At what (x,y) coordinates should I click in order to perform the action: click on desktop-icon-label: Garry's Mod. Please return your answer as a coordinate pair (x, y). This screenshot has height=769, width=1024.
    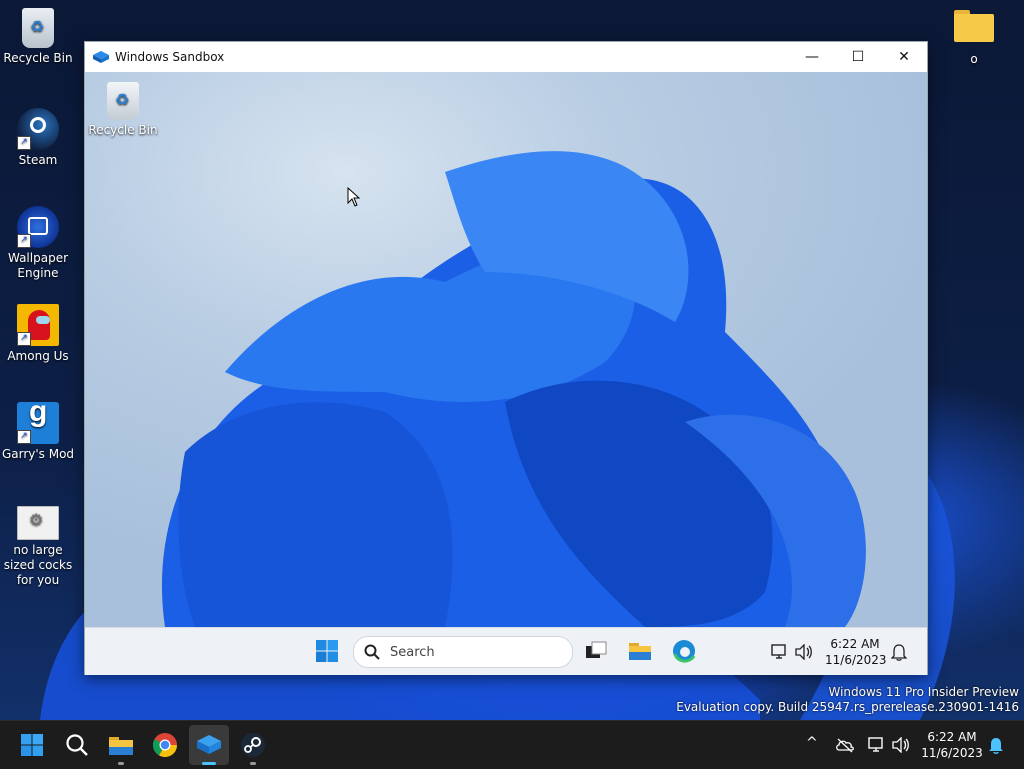
    Looking at the image, I should click on (38, 454).